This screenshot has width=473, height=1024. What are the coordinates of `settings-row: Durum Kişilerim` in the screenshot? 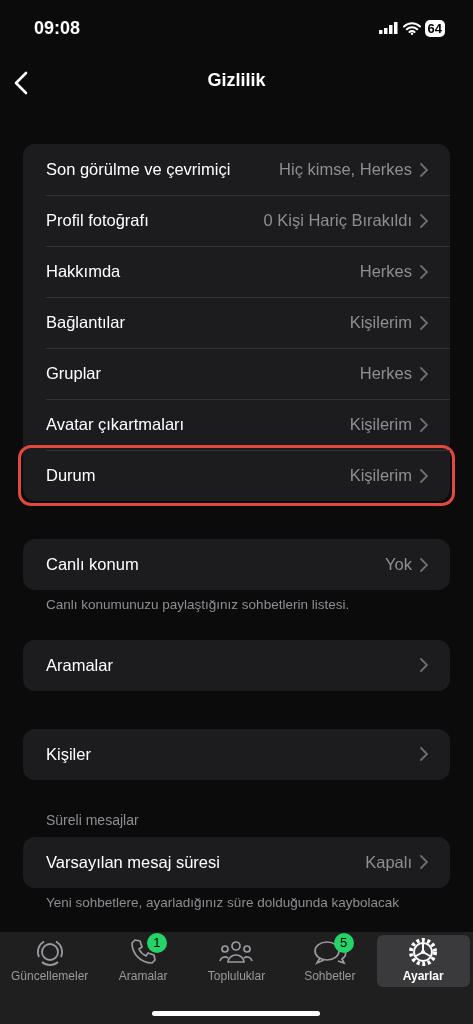 It's located at (236, 475).